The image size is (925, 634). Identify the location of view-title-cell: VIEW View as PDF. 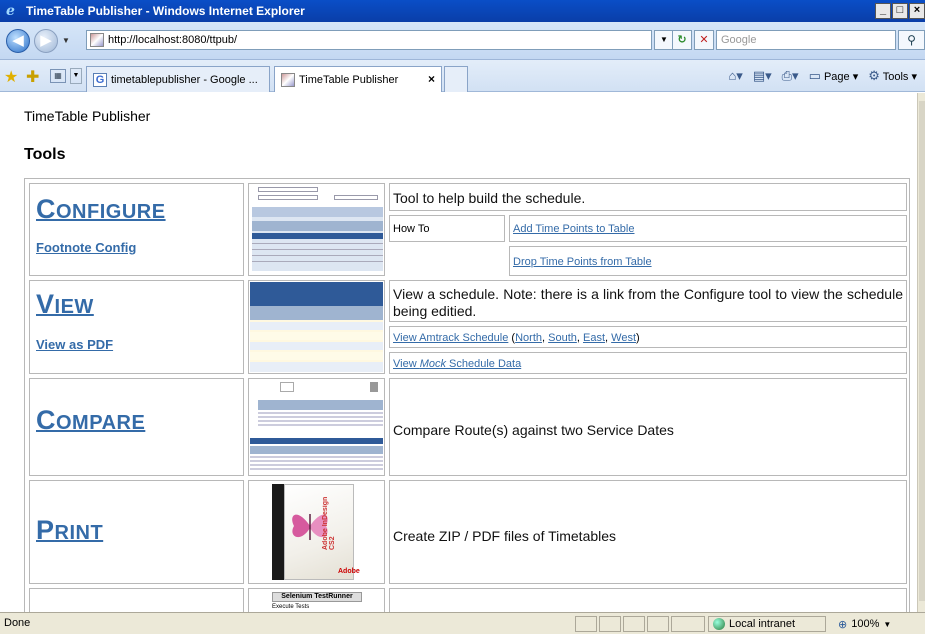
(136, 327).